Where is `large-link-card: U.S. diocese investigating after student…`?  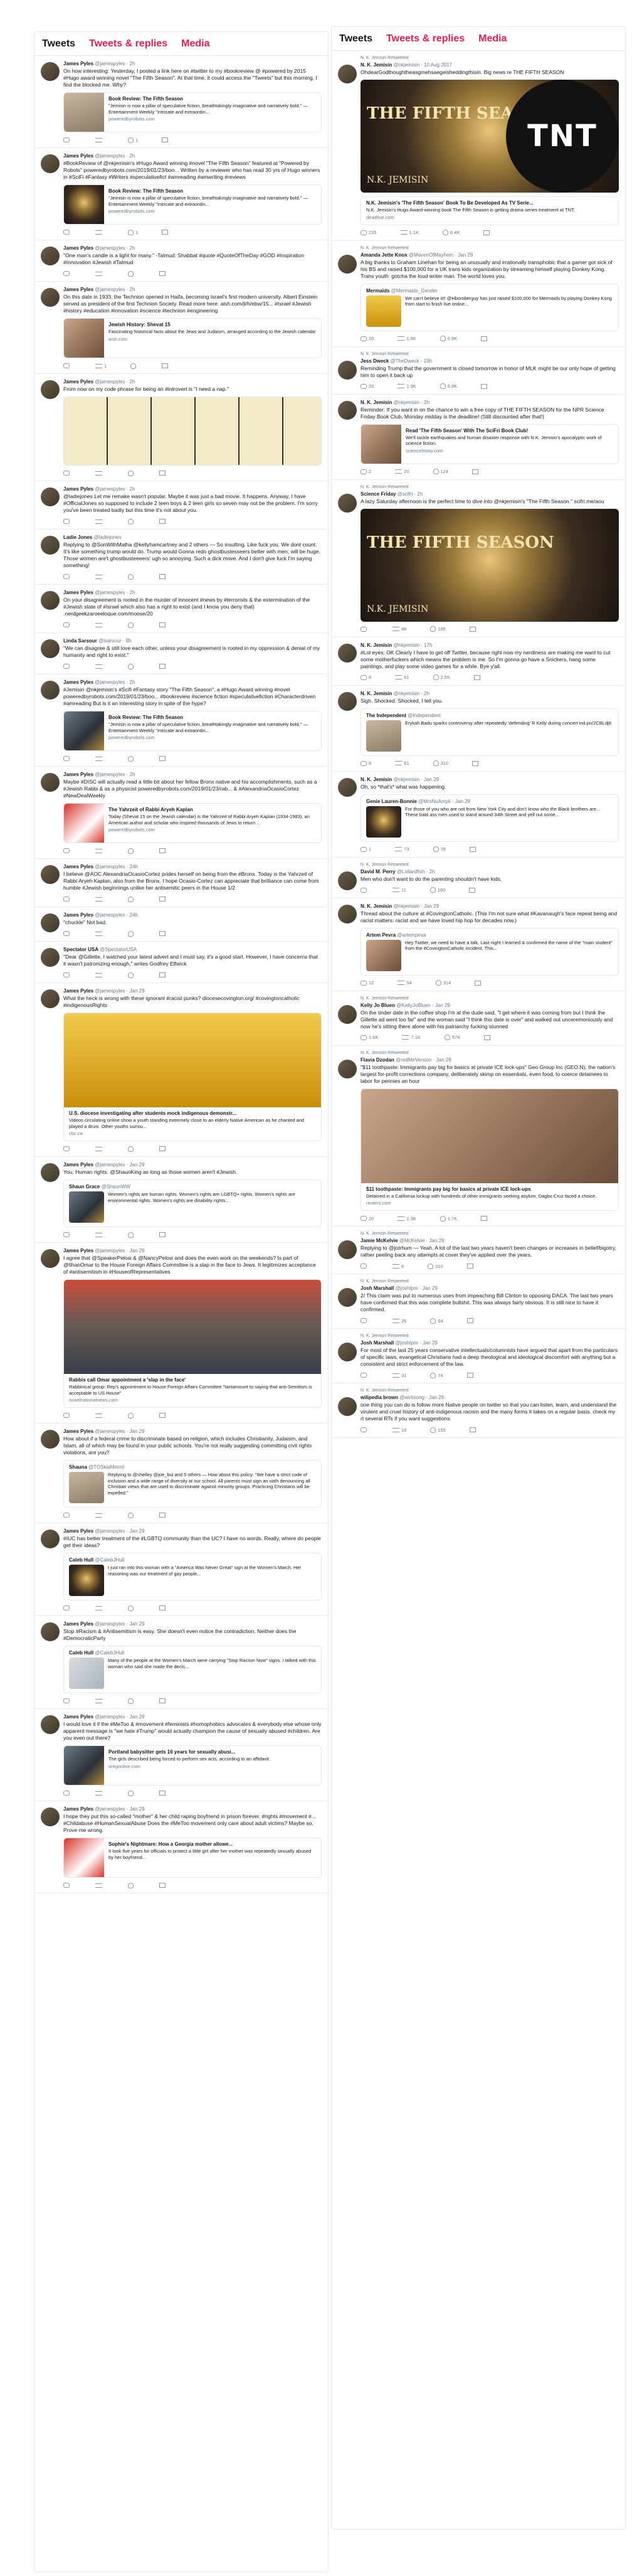
large-link-card: U.S. diocese investigating after student… is located at coordinates (192, 1077).